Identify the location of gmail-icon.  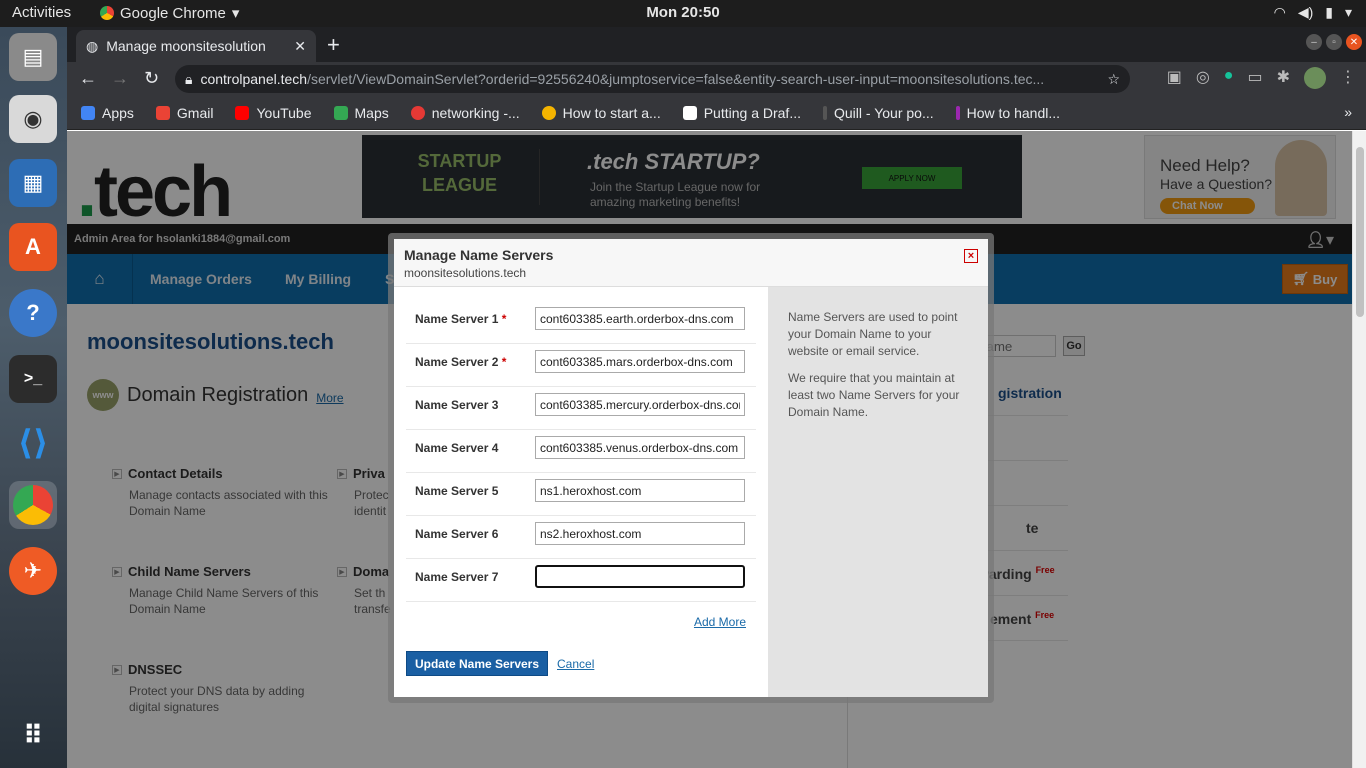
(162, 112).